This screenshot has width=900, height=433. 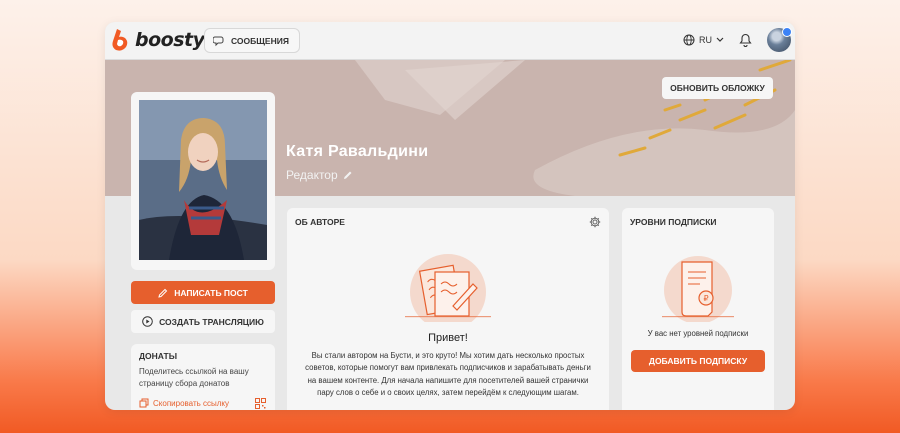 I want to click on about-hello: Привет!, so click(x=448, y=338).